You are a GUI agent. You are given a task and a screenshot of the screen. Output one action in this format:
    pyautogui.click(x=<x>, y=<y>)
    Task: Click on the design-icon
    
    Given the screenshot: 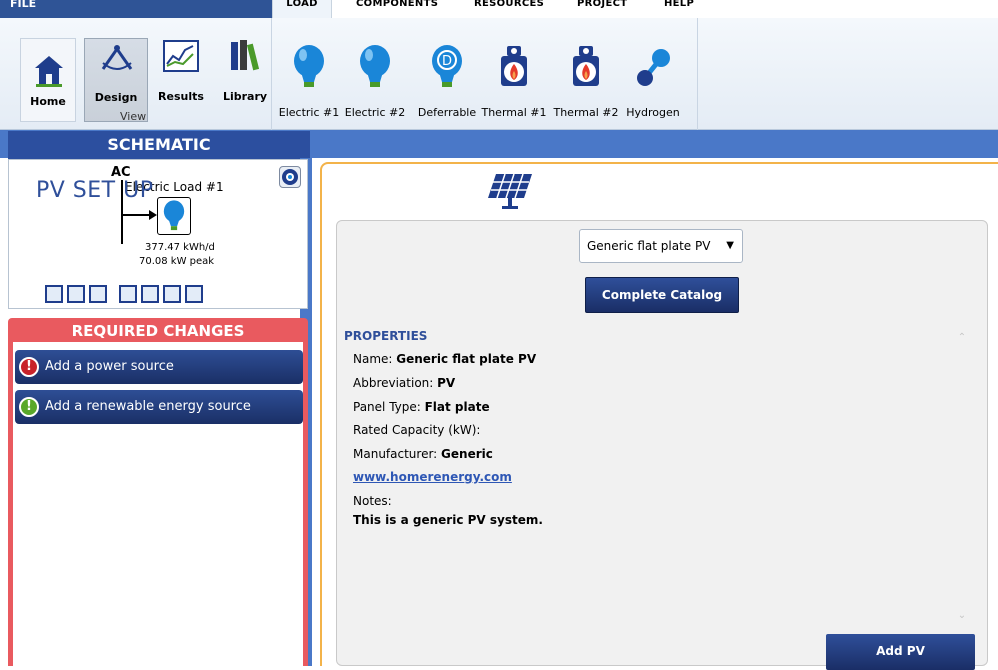 What is the action you would take?
    pyautogui.click(x=117, y=57)
    